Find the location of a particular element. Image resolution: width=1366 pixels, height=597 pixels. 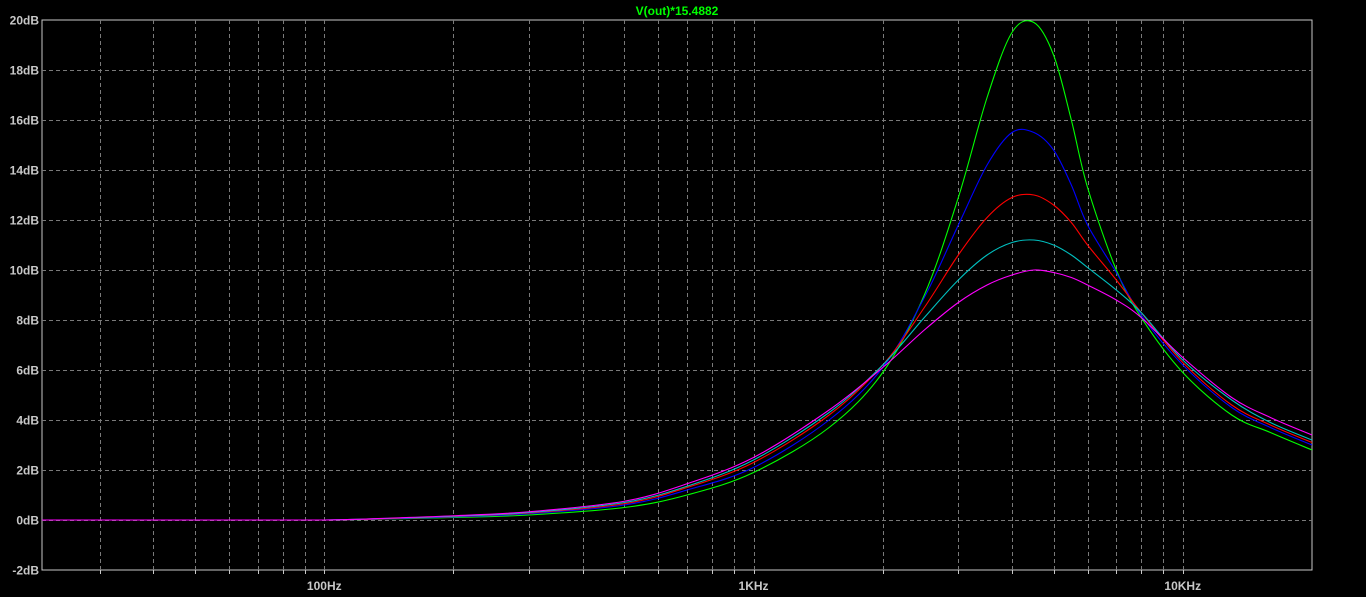

y-tick-label: 20dB is located at coordinates (25, 21).